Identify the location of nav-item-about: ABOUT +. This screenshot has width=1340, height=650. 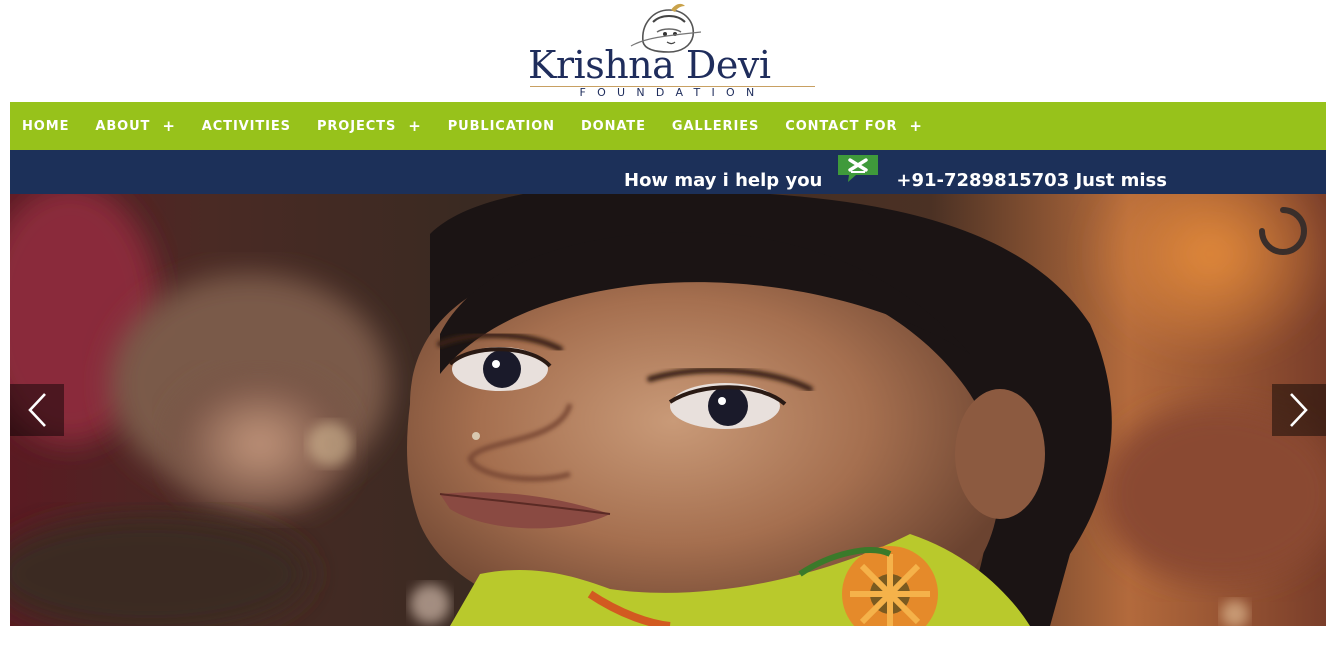
(135, 126).